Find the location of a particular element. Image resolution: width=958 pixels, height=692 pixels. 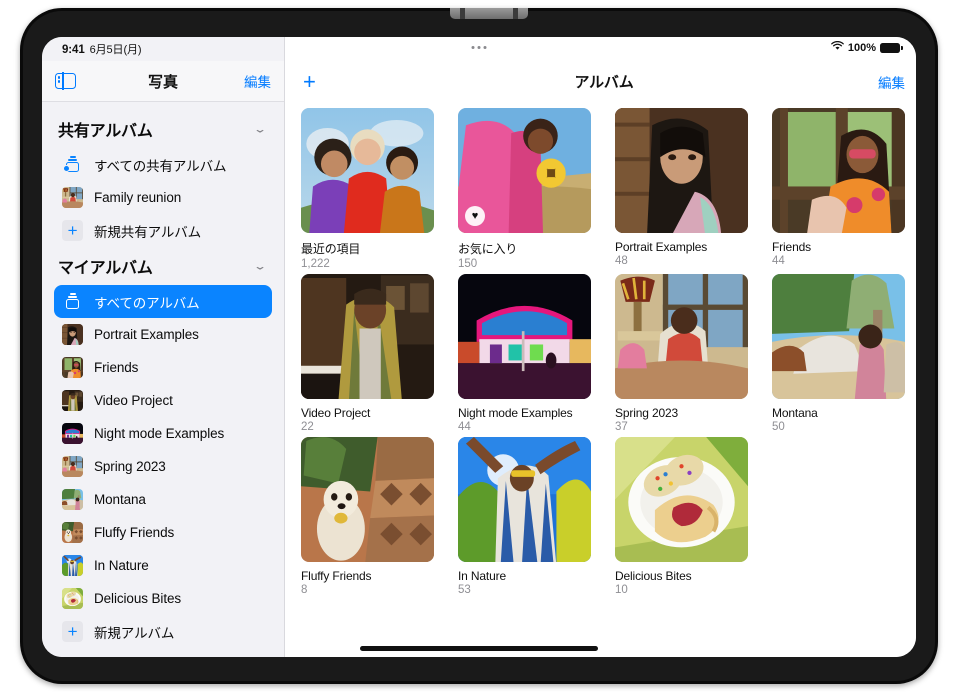

sidebar-item-in-nature: In Nature is located at coordinates (163, 565).